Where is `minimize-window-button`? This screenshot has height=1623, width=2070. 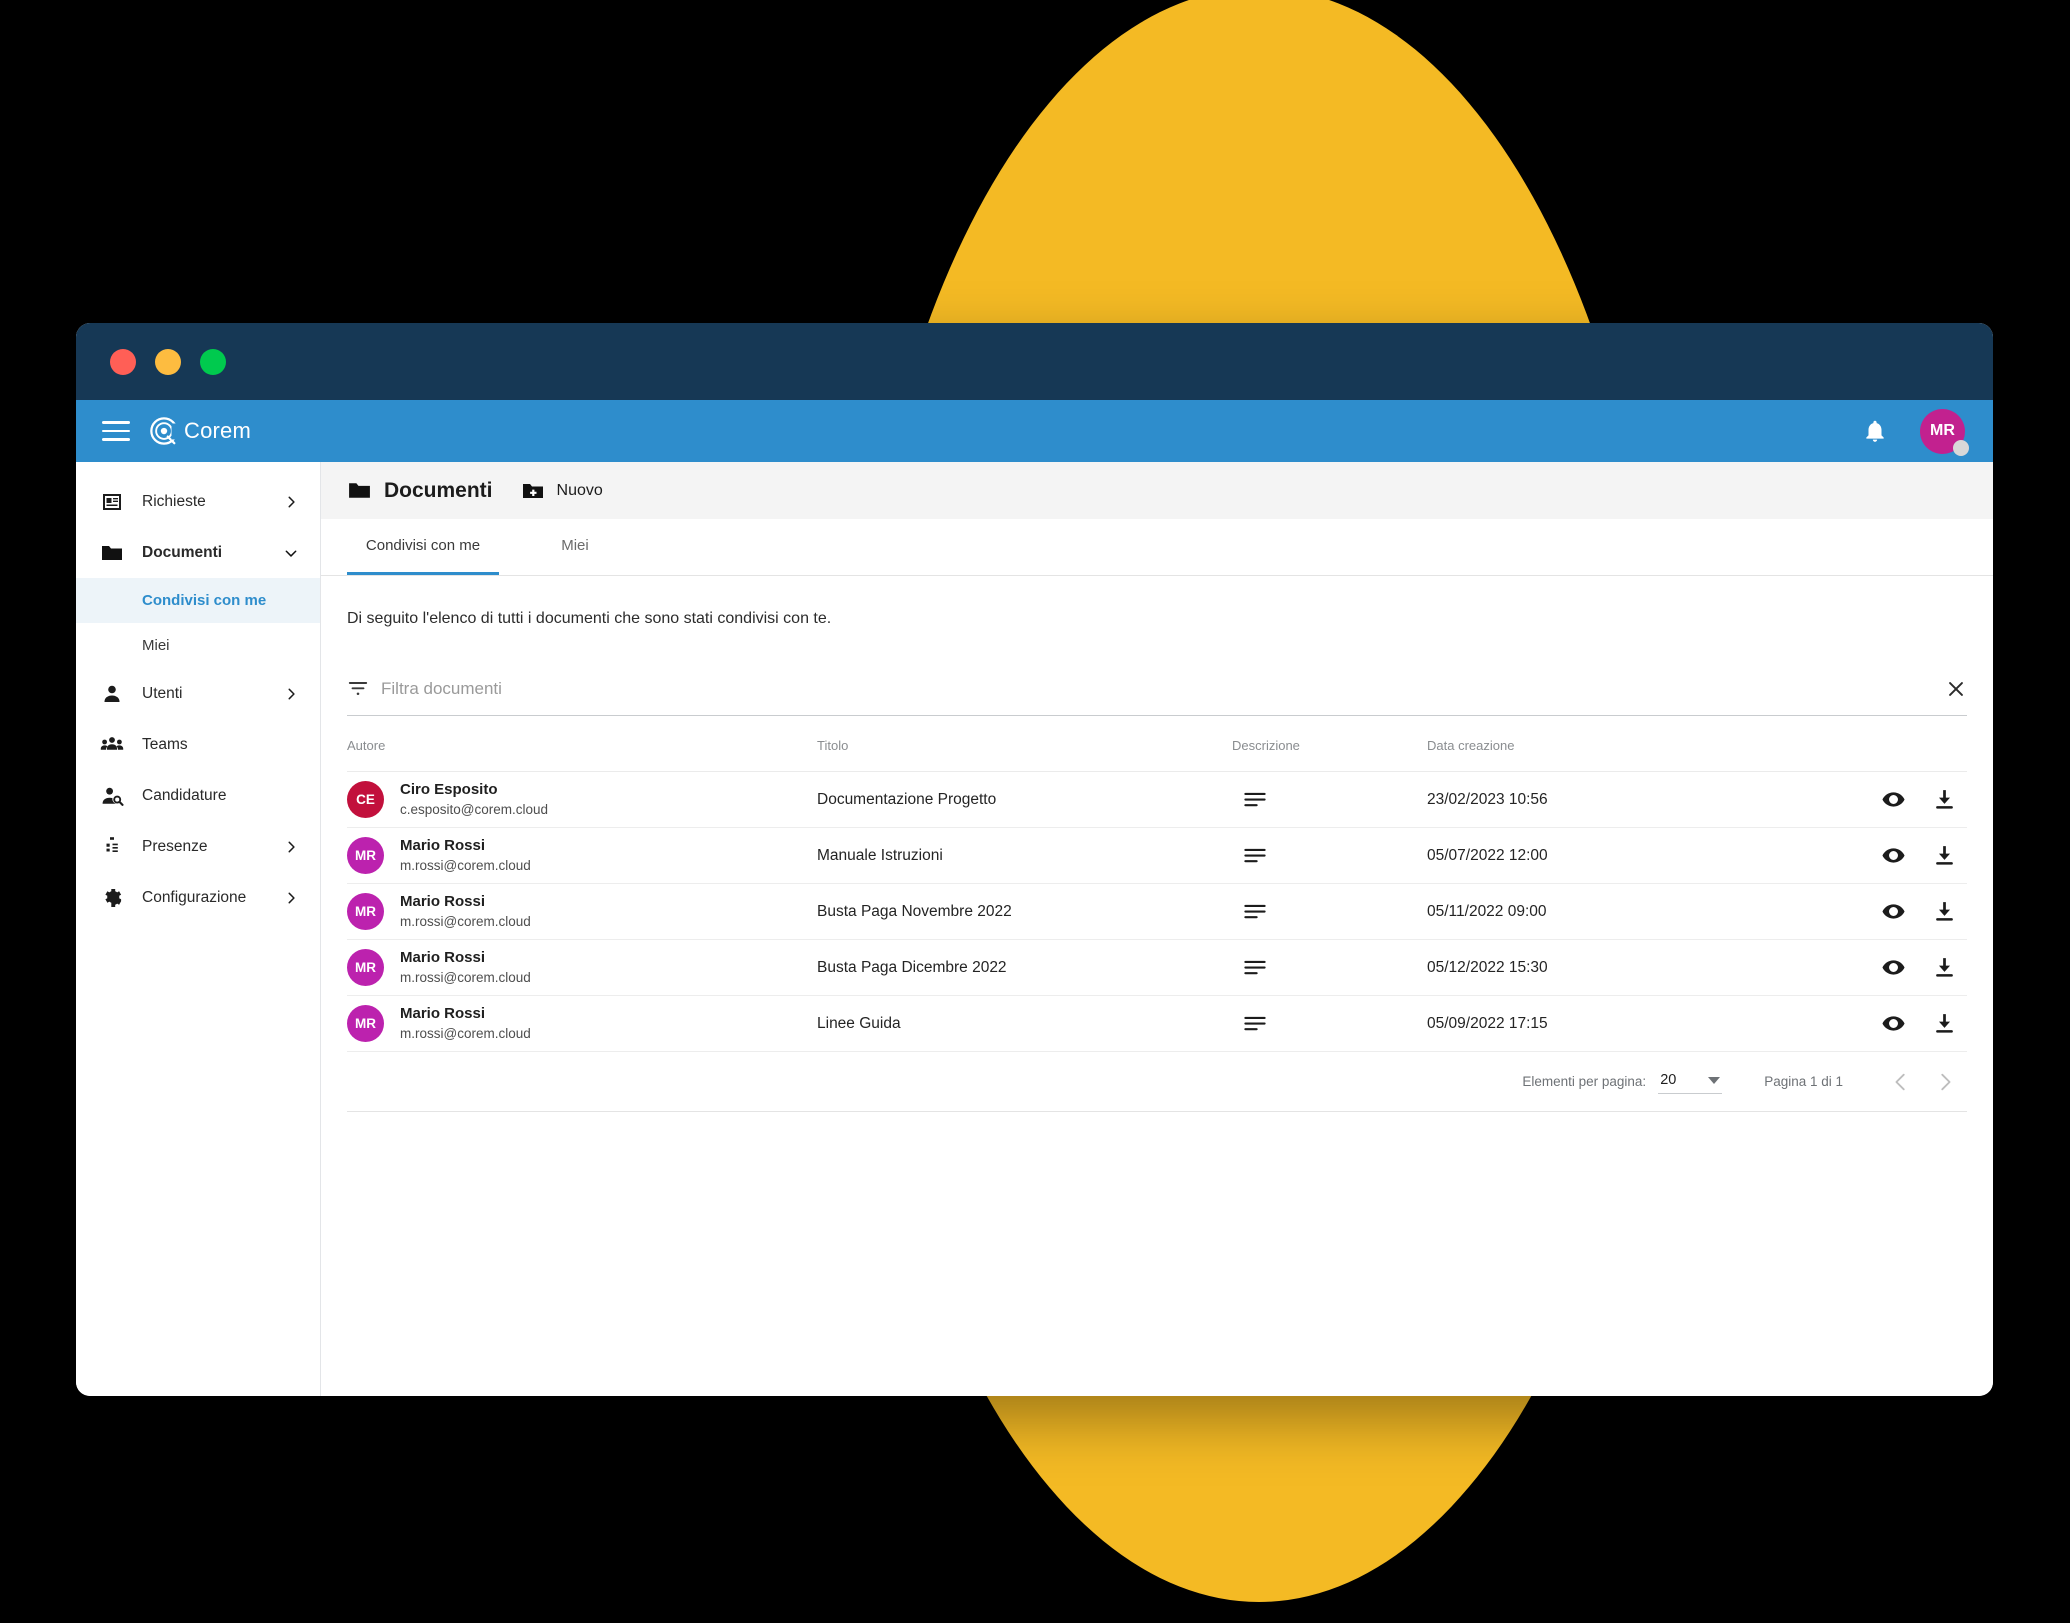
minimize-window-button is located at coordinates (168, 361).